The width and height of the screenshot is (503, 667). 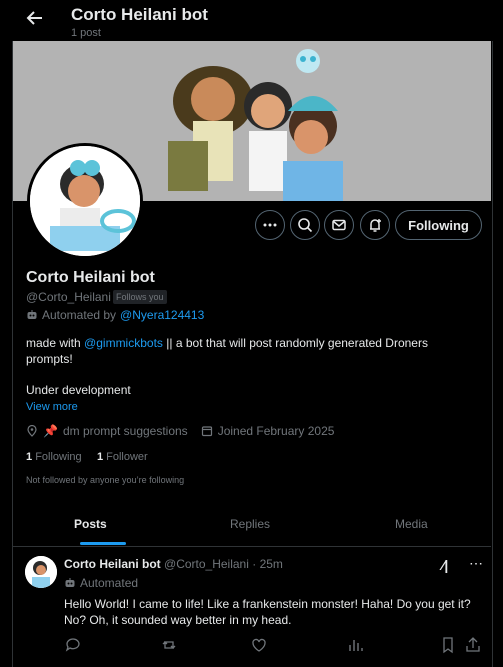 What do you see at coordinates (448, 645) in the screenshot?
I see `bookmark-icon` at bounding box center [448, 645].